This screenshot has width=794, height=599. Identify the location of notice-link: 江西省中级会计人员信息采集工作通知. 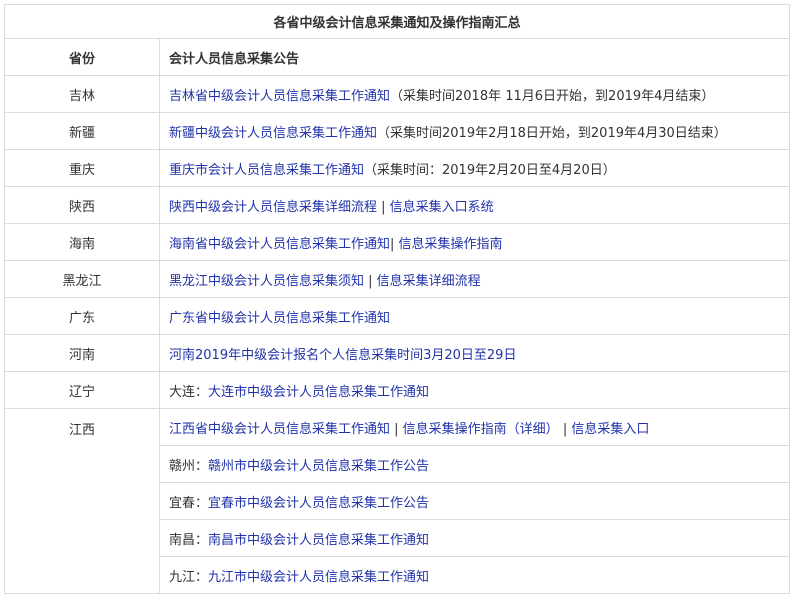
(279, 429).